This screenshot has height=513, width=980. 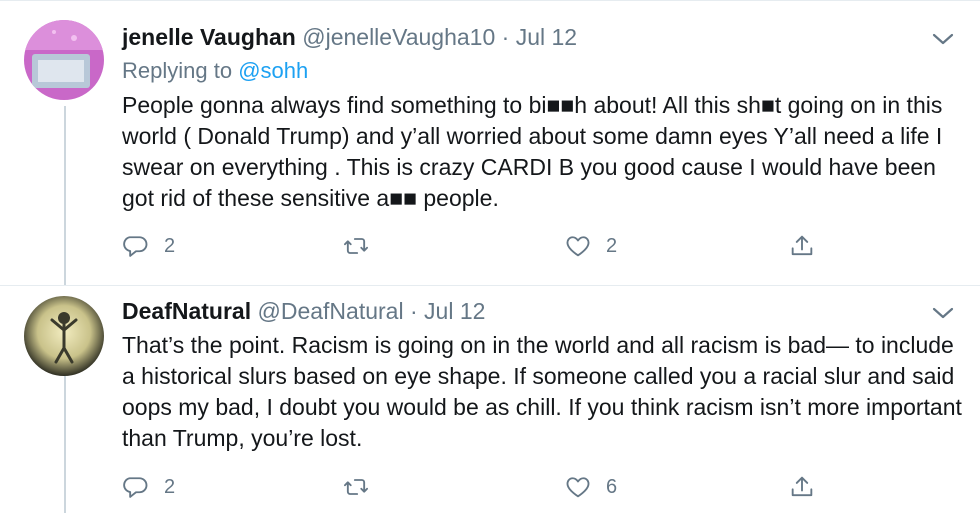 I want to click on tweet-header: DeafNatural @DeafNatural · Jul 12, so click(x=303, y=311).